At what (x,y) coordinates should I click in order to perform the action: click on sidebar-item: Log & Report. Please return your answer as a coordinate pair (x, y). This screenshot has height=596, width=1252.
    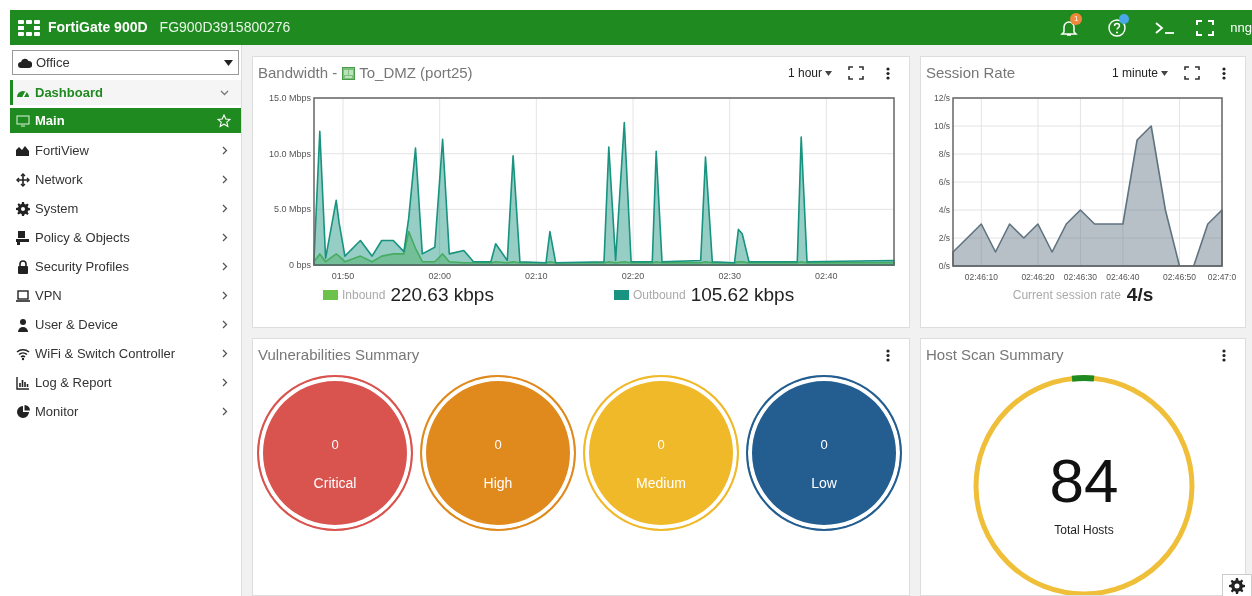
    Looking at the image, I should click on (125, 382).